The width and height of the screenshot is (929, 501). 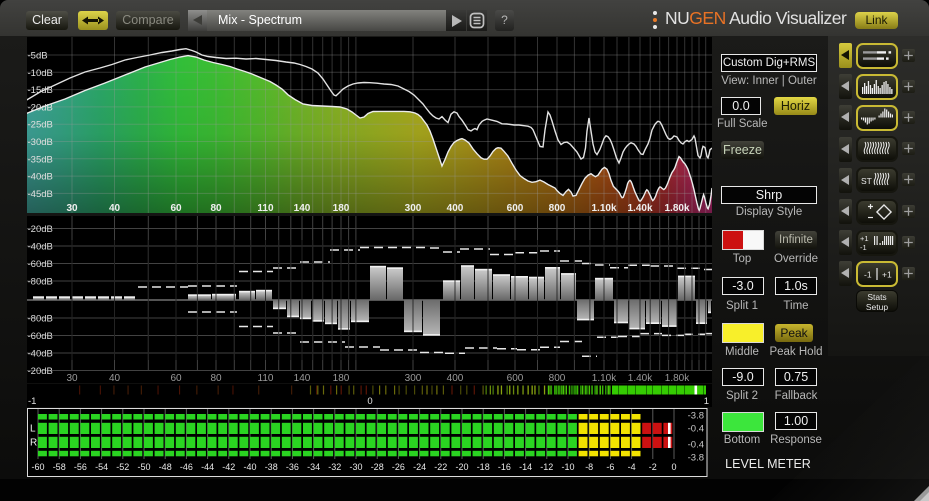 What do you see at coordinates (589, 467) in the screenshot?
I see `svg-text: -8` at bounding box center [589, 467].